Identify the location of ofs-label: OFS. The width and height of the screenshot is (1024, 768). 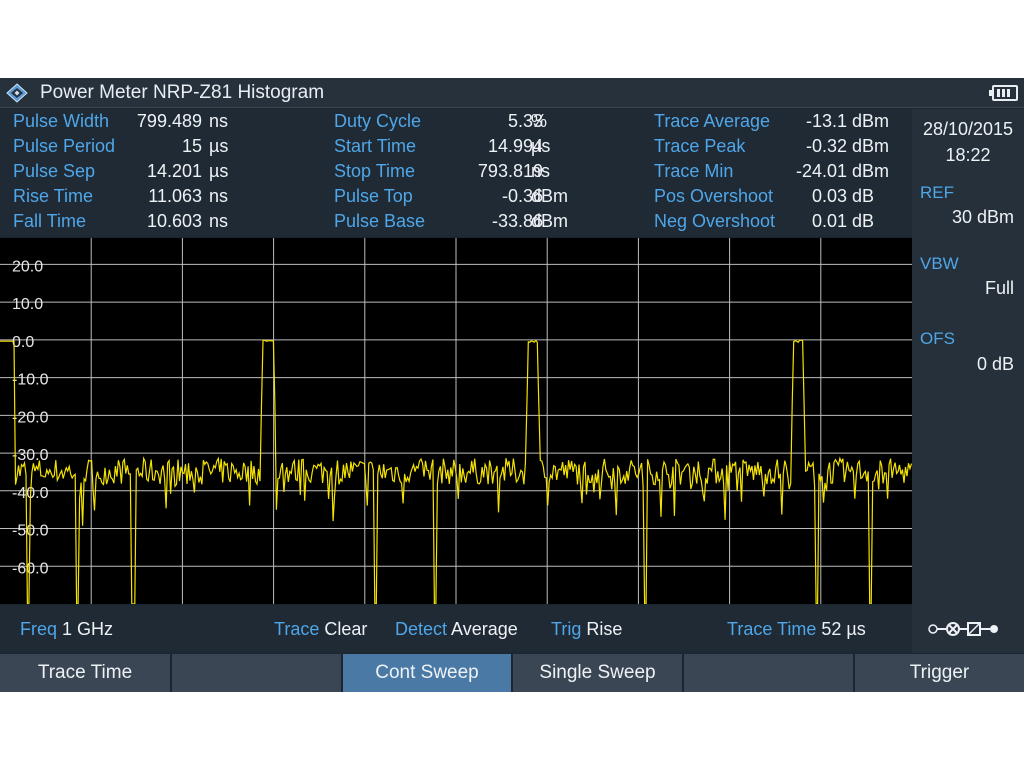
(937, 338).